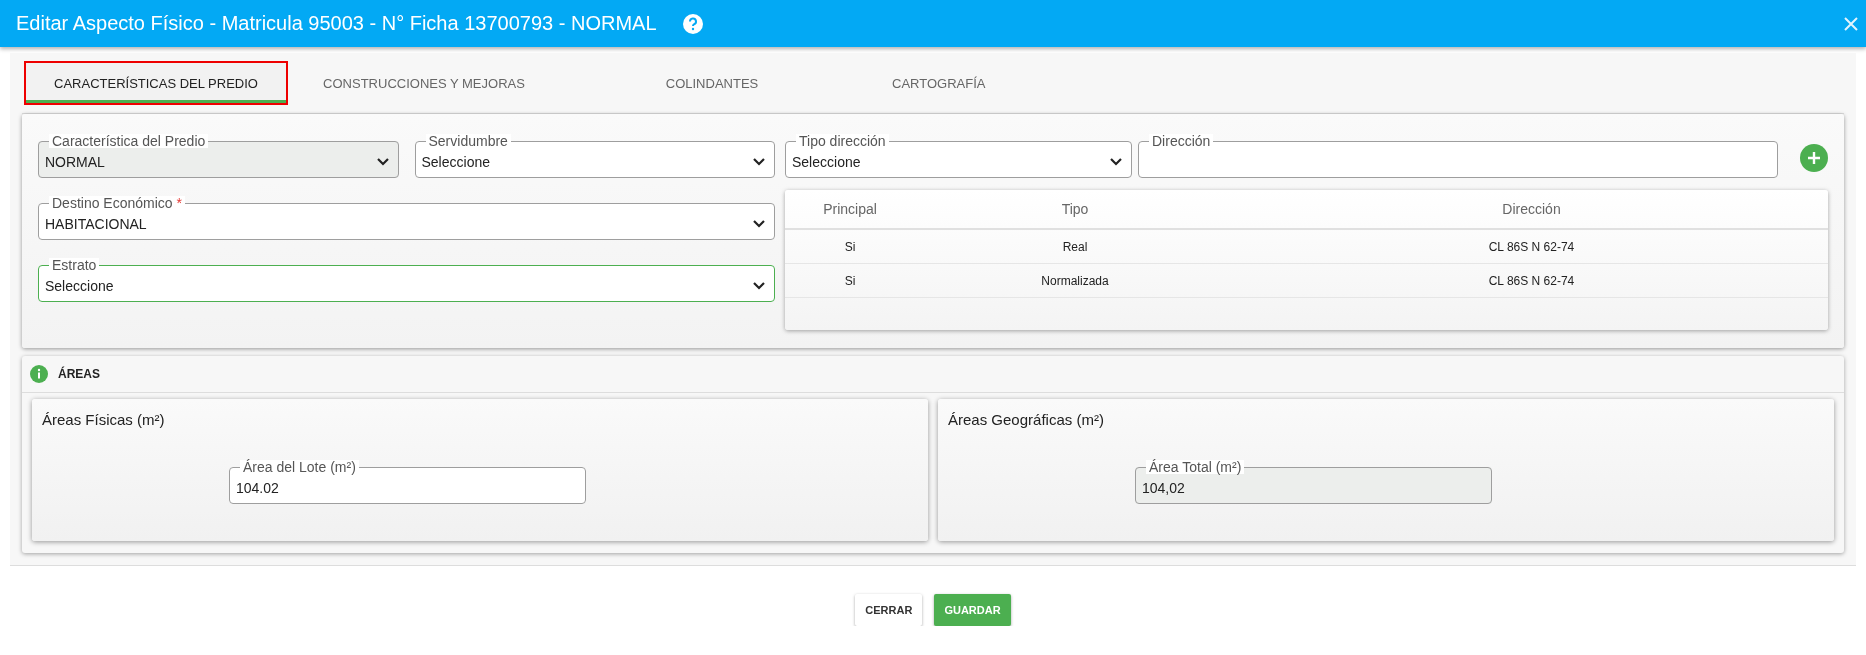  What do you see at coordinates (468, 141) in the screenshot?
I see `field-label: Servidumbre` at bounding box center [468, 141].